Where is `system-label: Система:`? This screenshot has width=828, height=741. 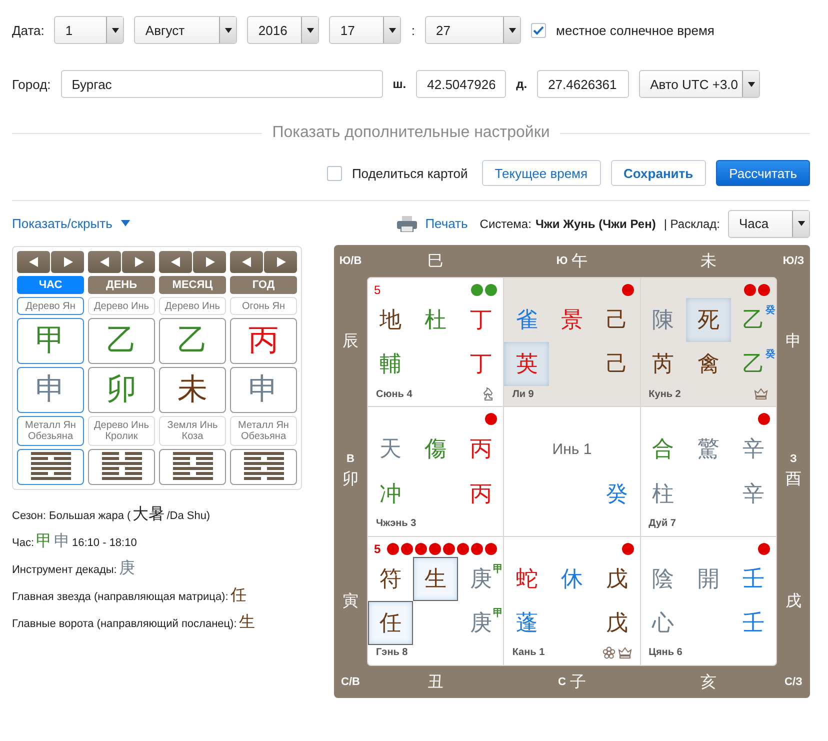 system-label: Система: is located at coordinates (506, 223).